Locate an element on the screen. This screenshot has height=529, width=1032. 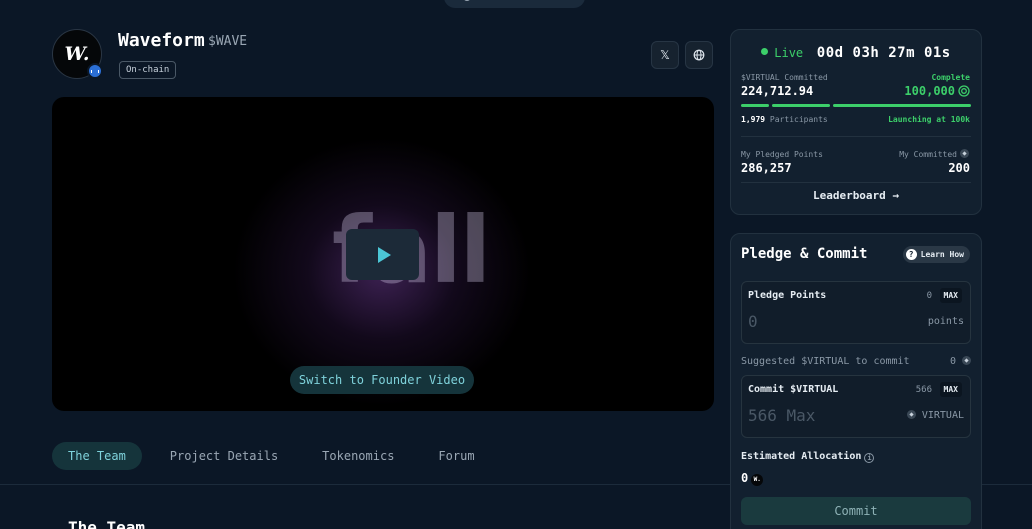
participants-label: Participants is located at coordinates (798, 119).